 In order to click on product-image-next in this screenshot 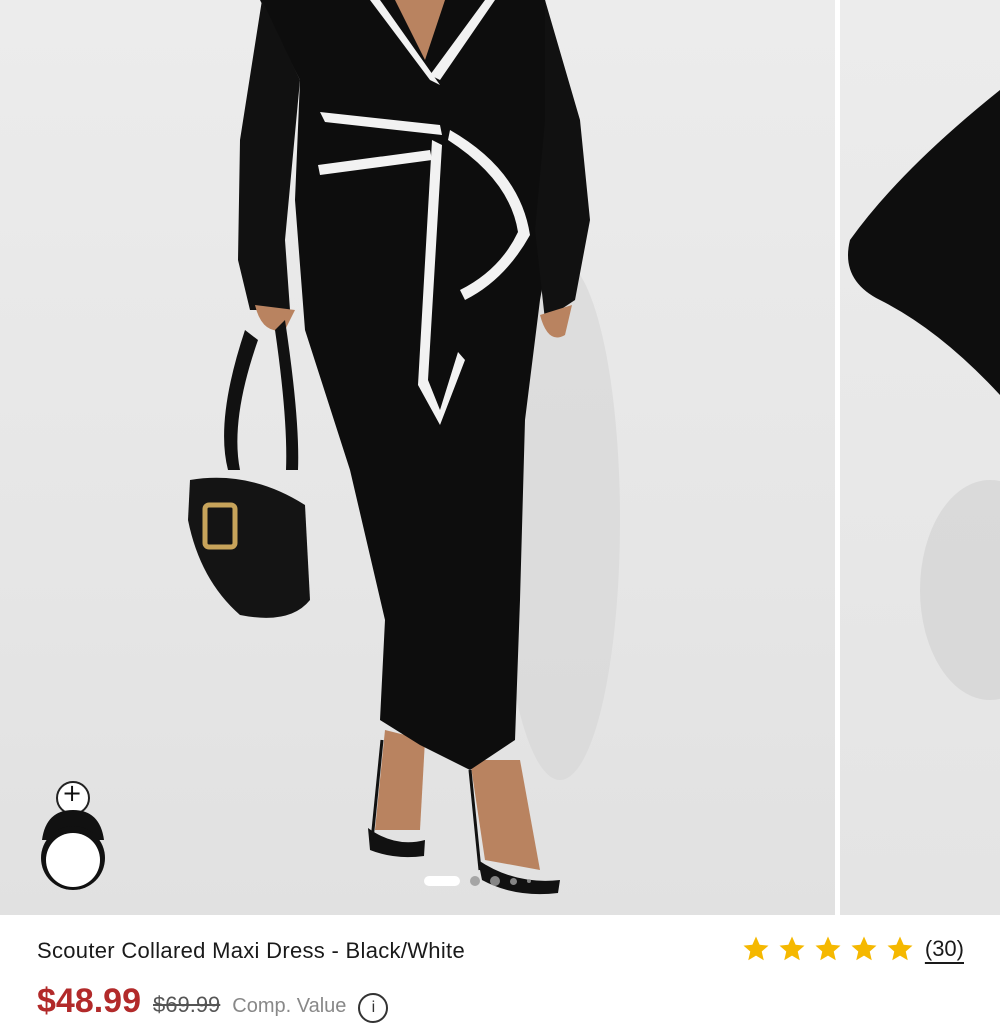, I will do `click(920, 457)`.